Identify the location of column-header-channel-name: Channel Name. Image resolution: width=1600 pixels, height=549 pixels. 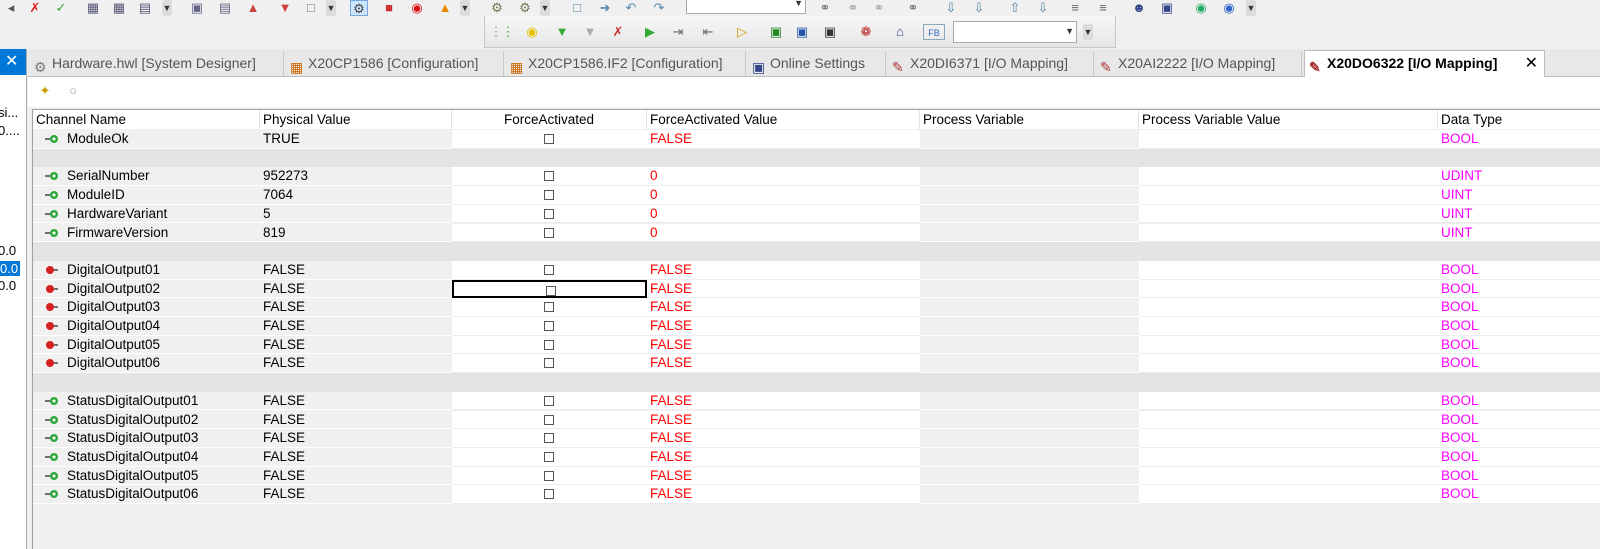
(146, 120).